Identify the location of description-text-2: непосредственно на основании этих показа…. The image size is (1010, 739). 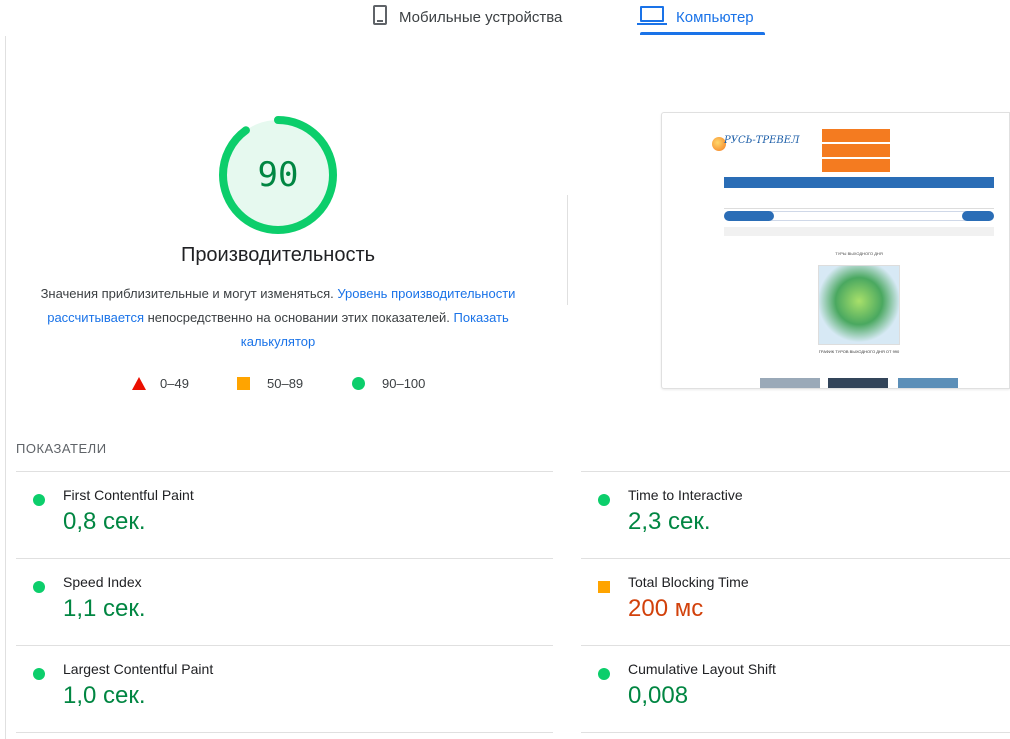
(299, 317).